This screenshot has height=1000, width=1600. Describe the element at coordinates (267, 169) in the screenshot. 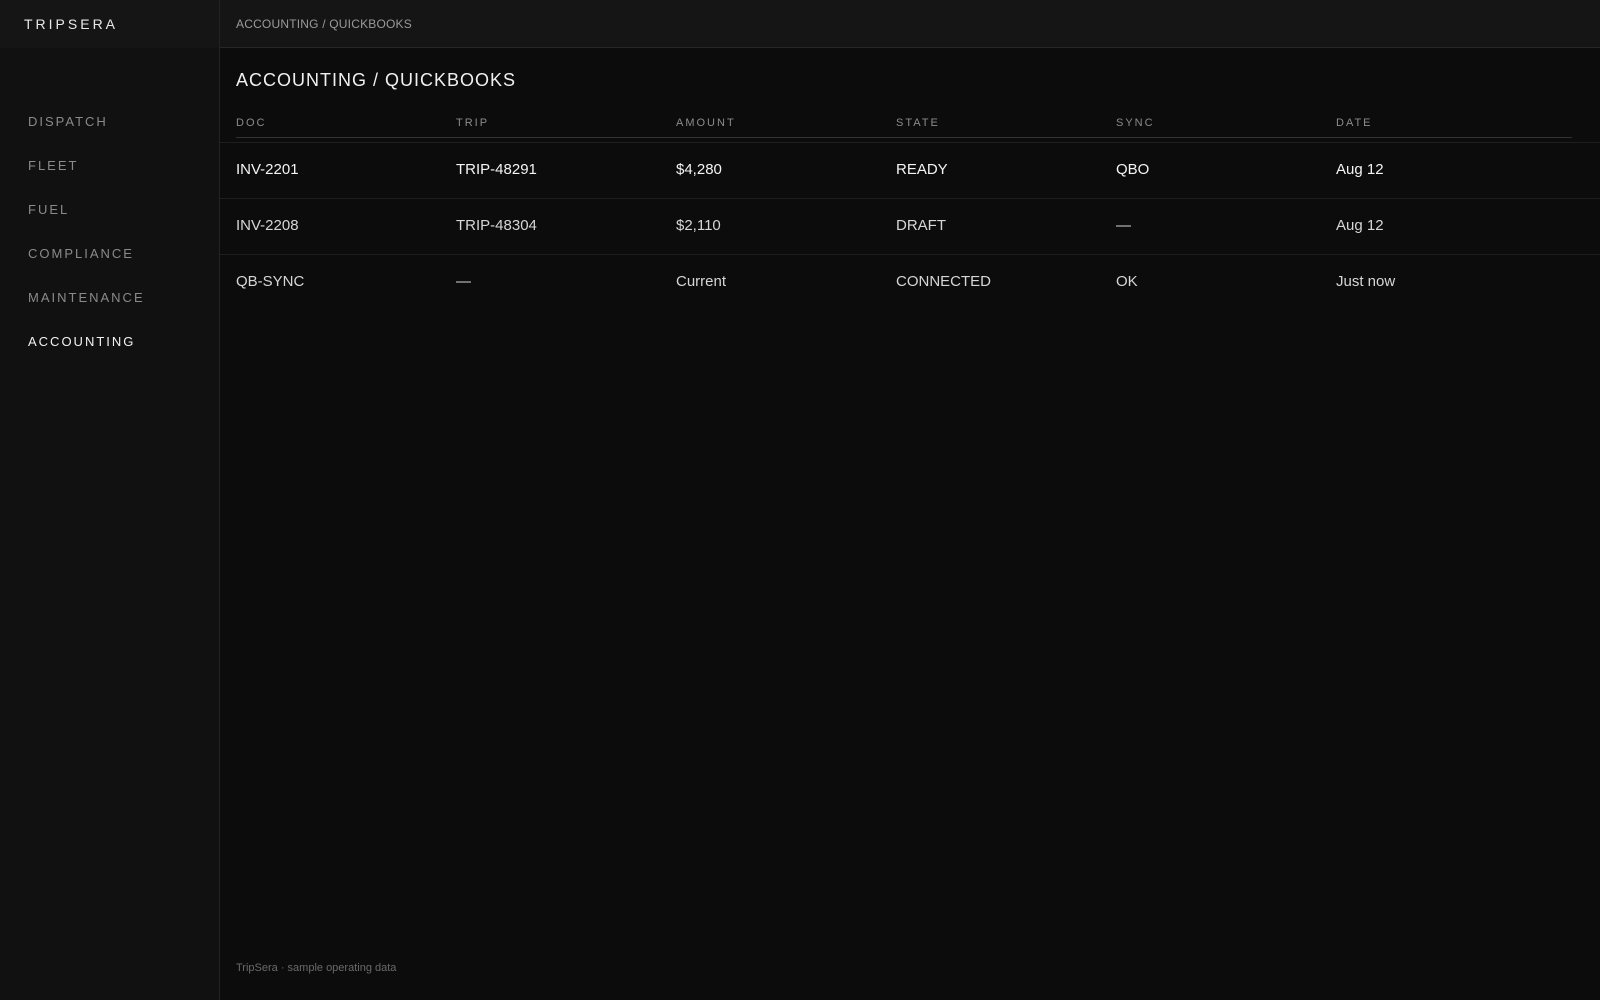

I see `cell-doc: INV-2201` at that location.